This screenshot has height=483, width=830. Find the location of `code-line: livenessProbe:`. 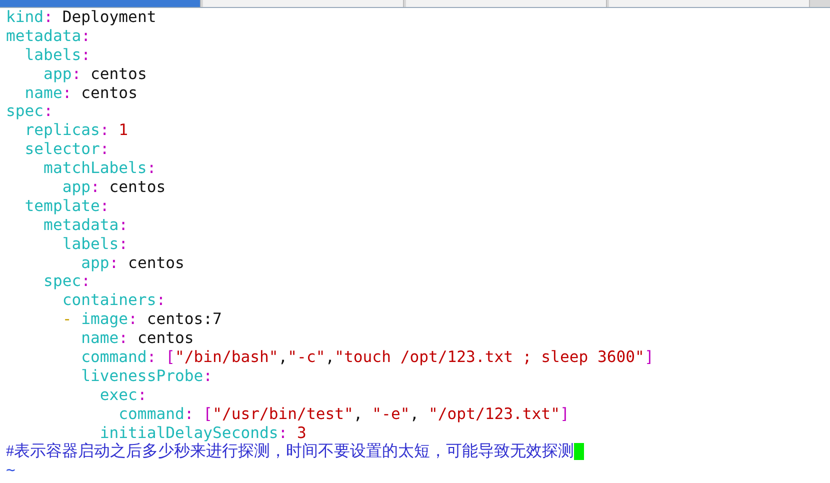

code-line: livenessProbe: is located at coordinates (146, 376).